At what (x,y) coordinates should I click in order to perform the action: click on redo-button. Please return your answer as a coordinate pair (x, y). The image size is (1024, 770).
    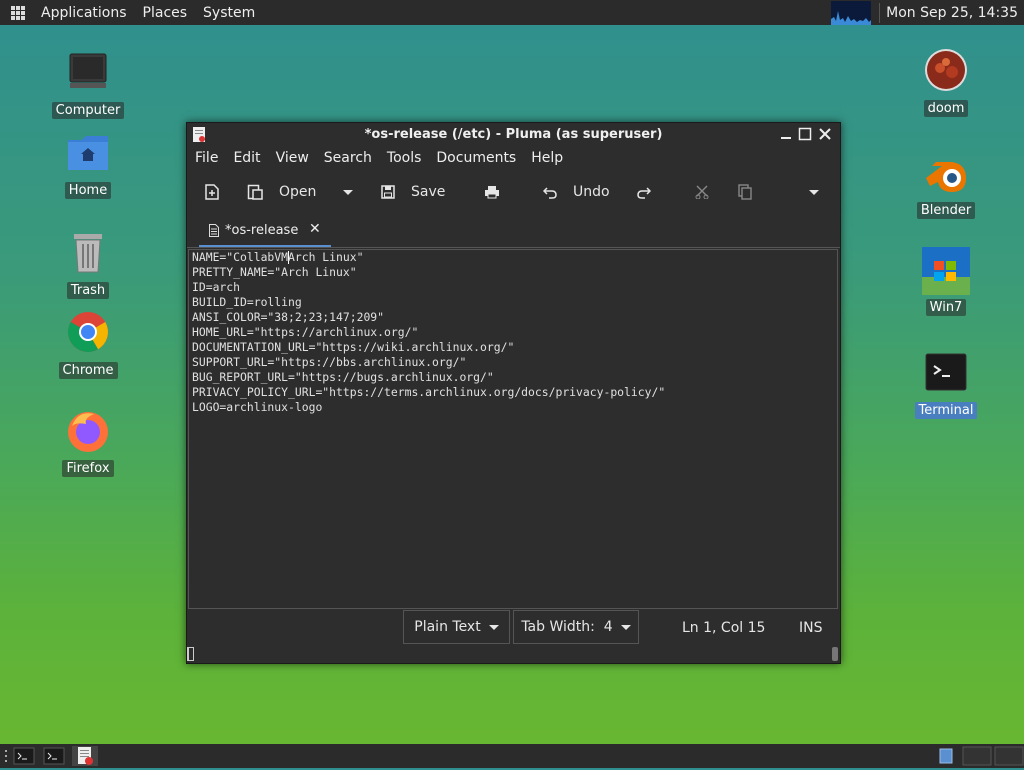
    Looking at the image, I should click on (644, 192).